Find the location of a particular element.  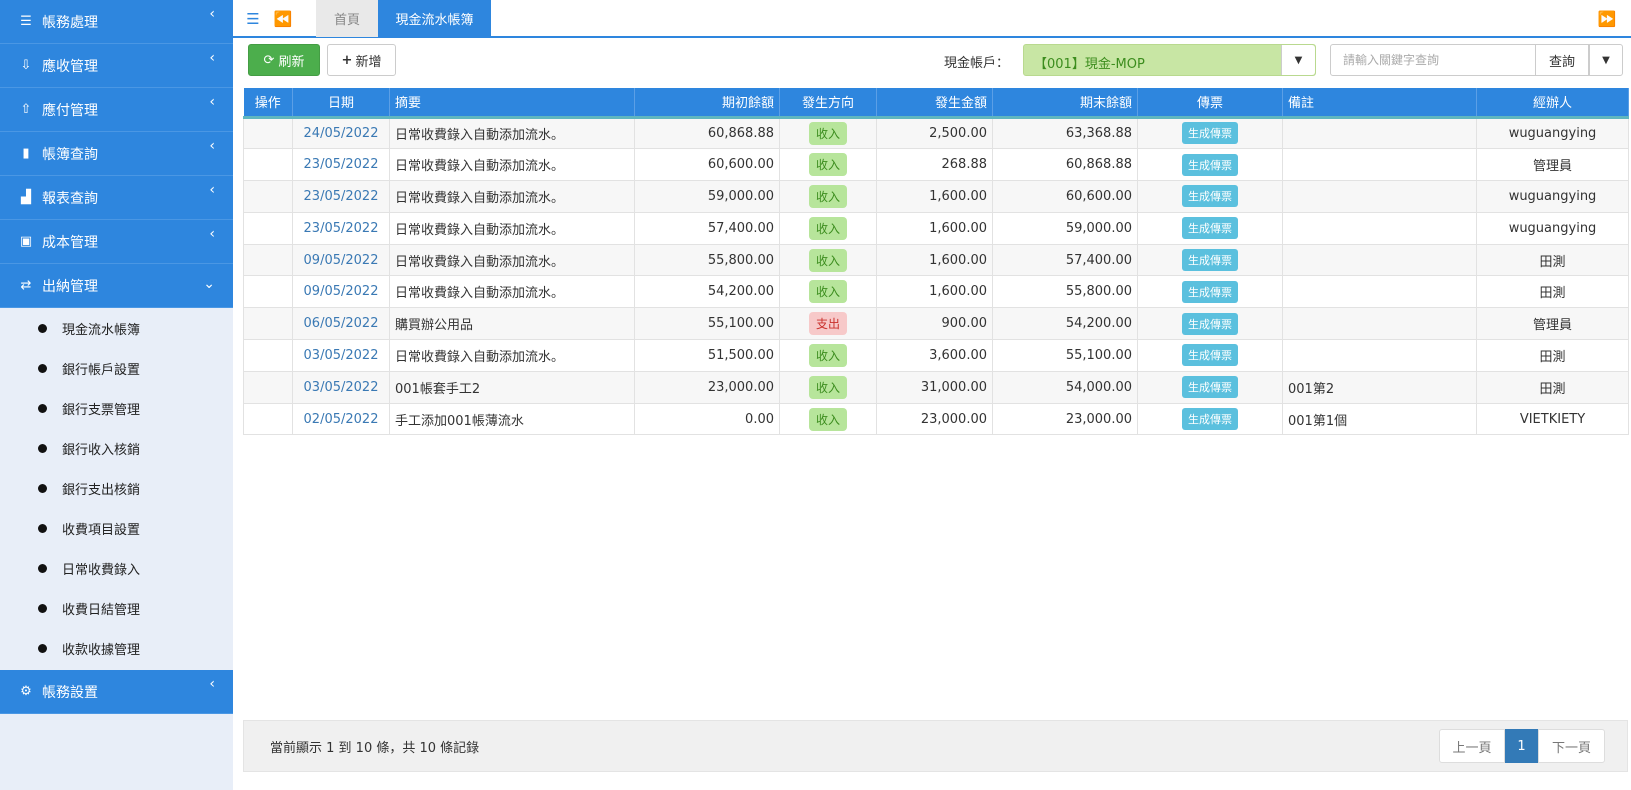

col-header-amount: 發生金額 is located at coordinates (934, 103).